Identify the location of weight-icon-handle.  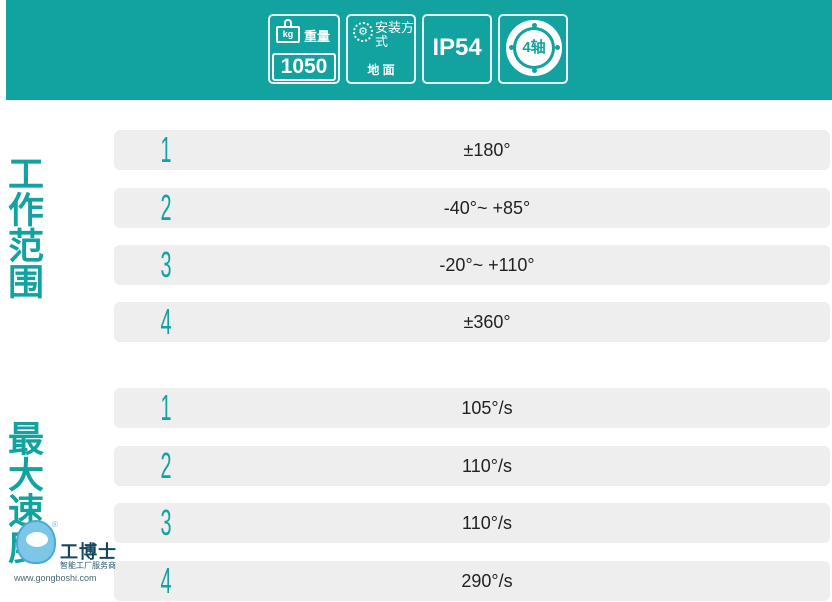
(288, 22).